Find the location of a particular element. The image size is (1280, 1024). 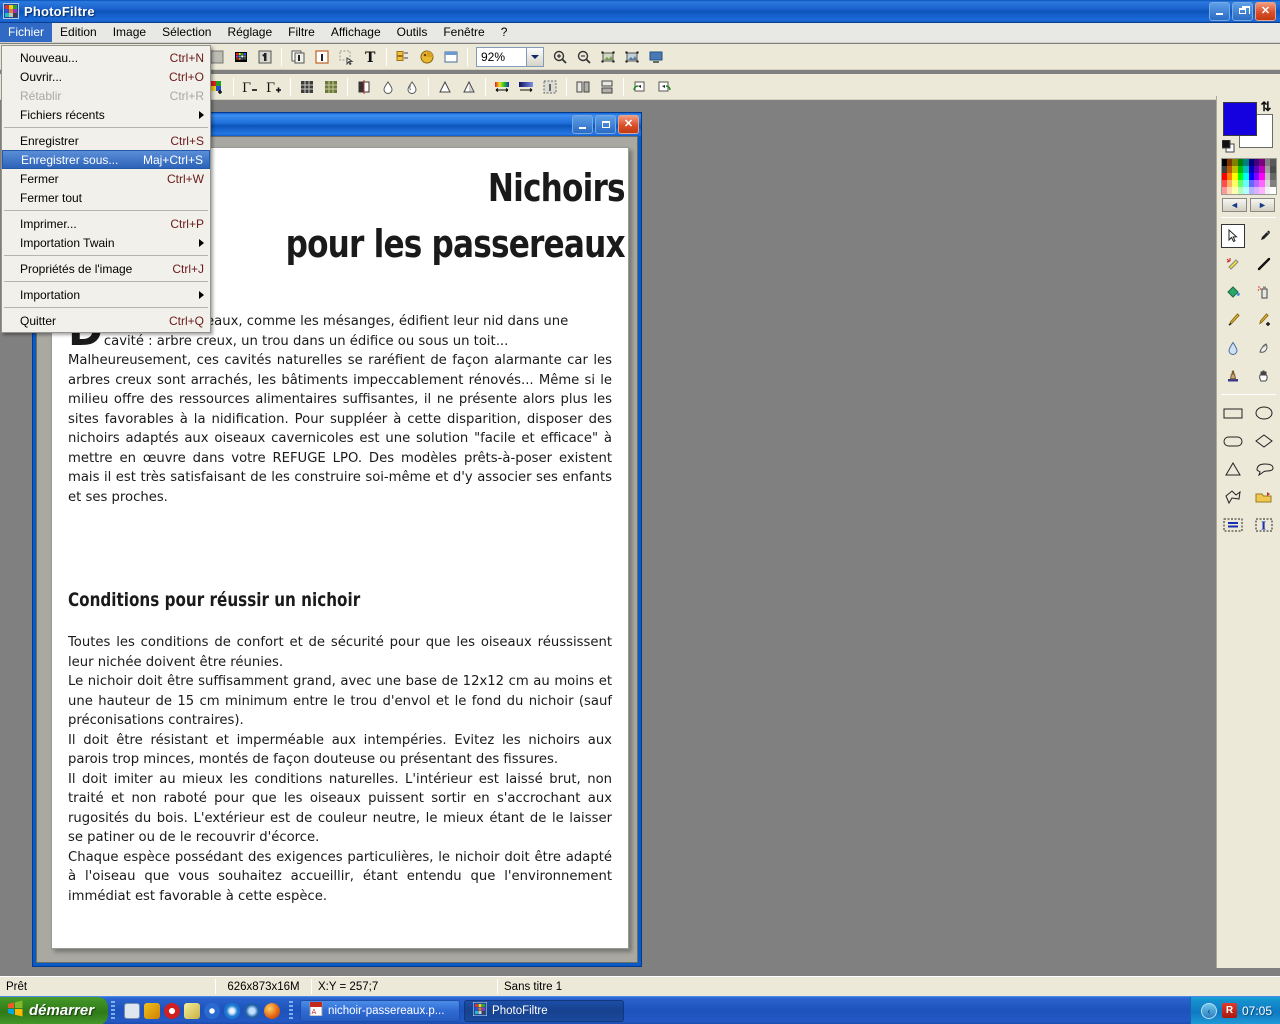

menu-fichier: Fichier is located at coordinates (26, 32).